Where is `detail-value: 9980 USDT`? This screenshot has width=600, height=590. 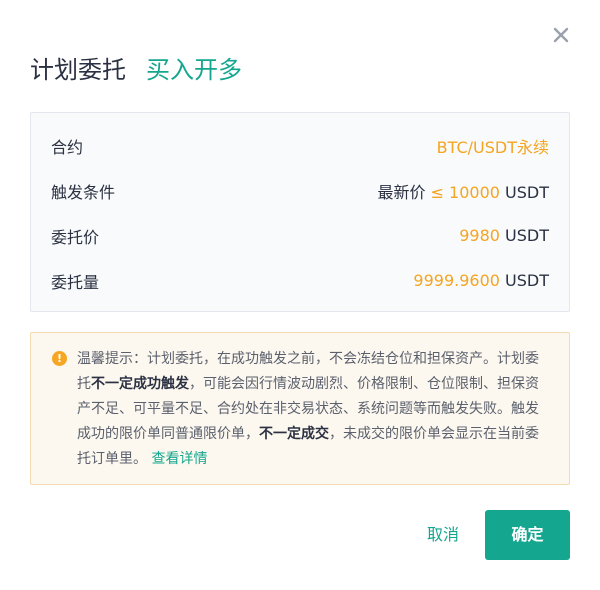 detail-value: 9980 USDT is located at coordinates (504, 235).